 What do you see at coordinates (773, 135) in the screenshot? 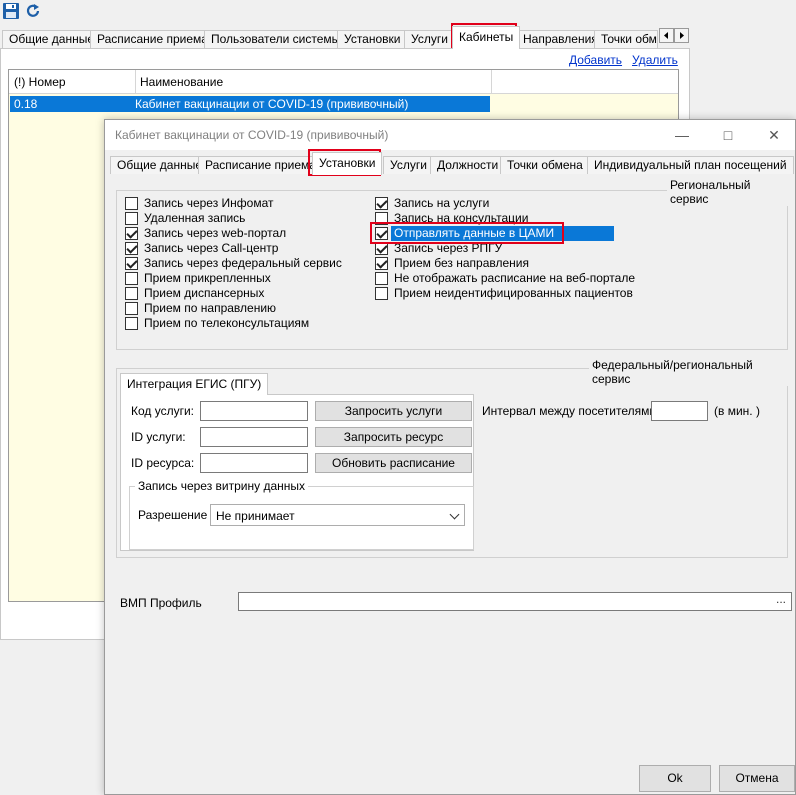
I see `close-icon: ✕` at bounding box center [773, 135].